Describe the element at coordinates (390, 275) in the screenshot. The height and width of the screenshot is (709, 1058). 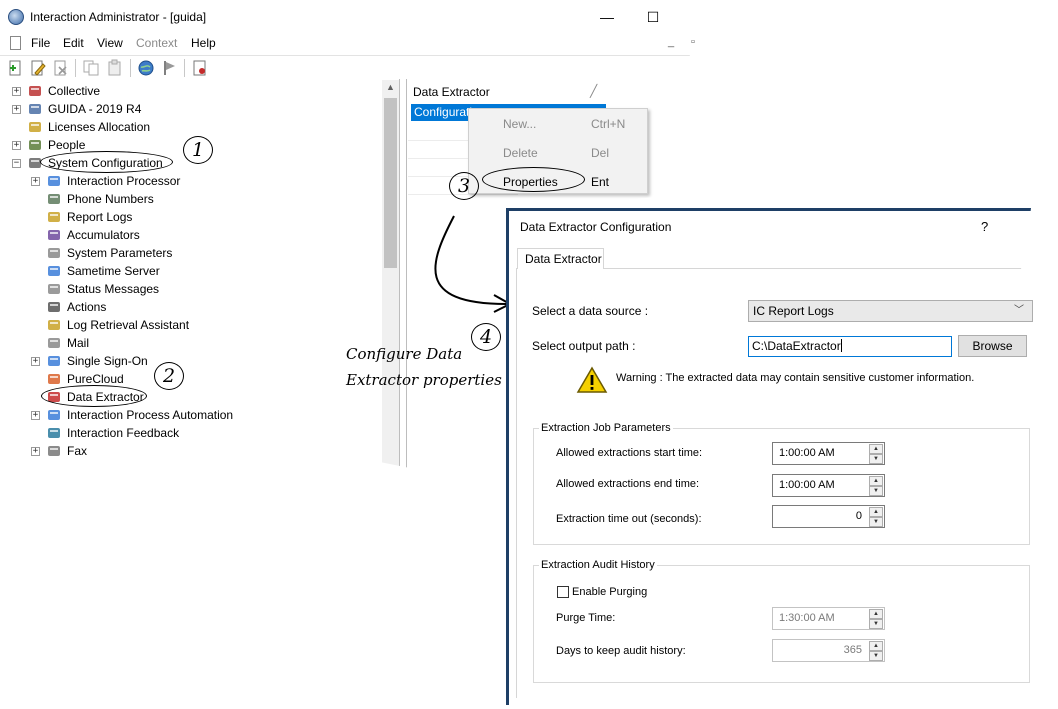
I see `tree-scrollbar: ▲` at that location.